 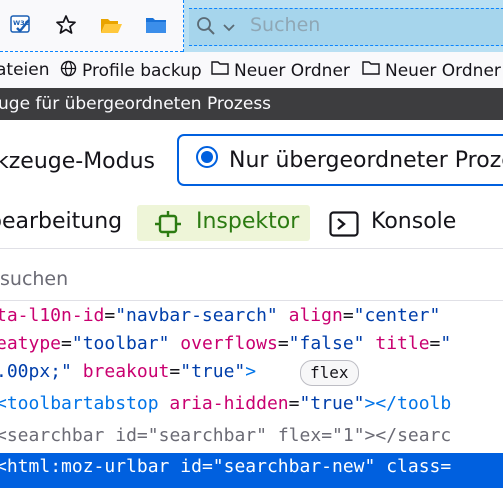 I want to click on markup-line: .00px;" breakout="true">, so click(x=128, y=371).